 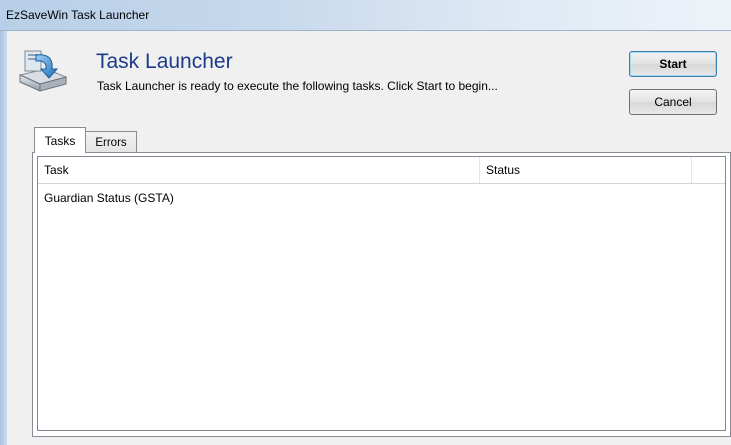 What do you see at coordinates (673, 102) in the screenshot?
I see `cancel-button: Cancel` at bounding box center [673, 102].